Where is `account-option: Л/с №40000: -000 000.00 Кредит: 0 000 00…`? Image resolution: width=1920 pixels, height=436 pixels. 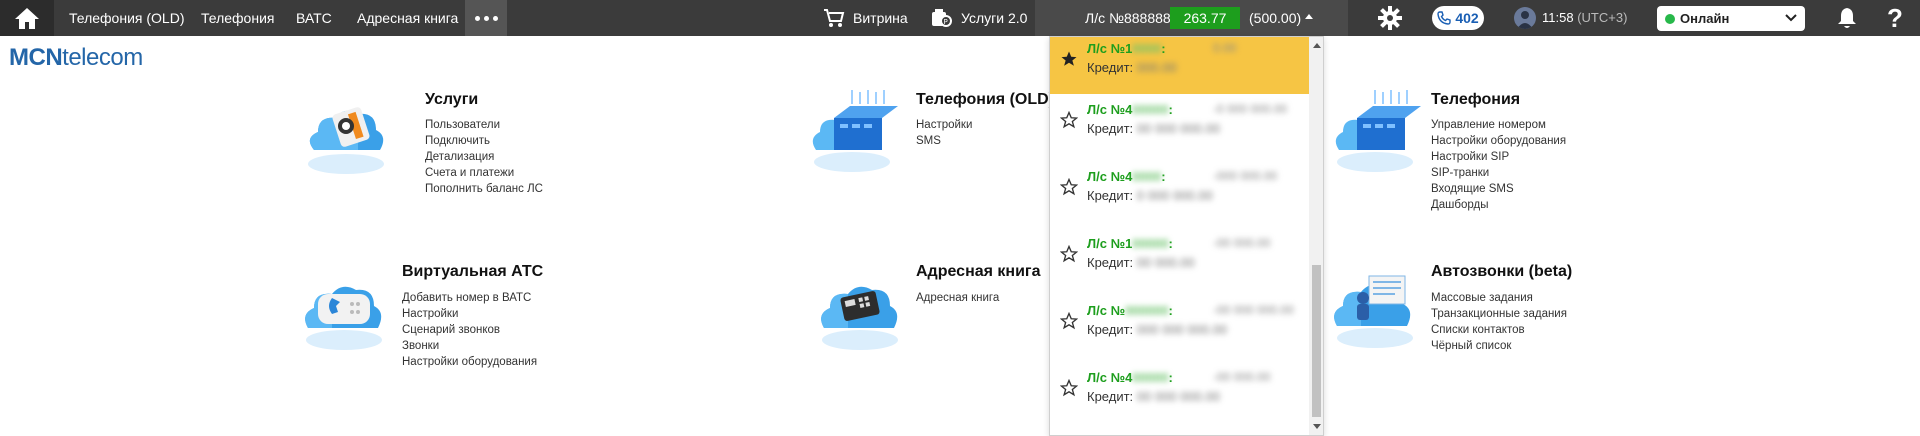
account-option: Л/с №40000: -000 000.00 Кредит: 0 000 00… is located at coordinates (1179, 194).